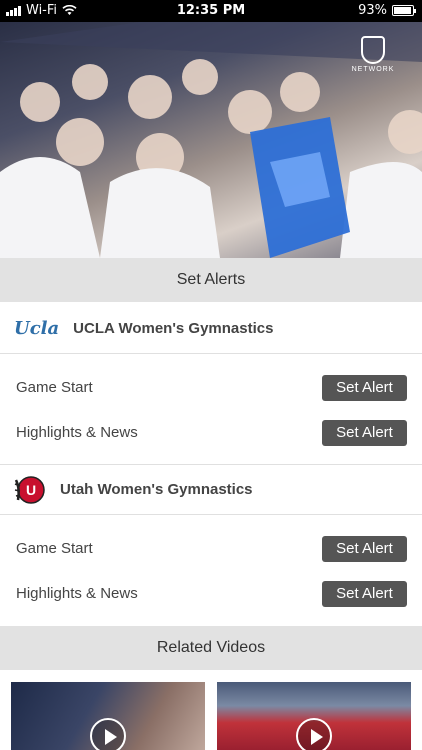 Image resolution: width=422 pixels, height=750 pixels. I want to click on pac12-network-logo: NETWORK, so click(373, 54).